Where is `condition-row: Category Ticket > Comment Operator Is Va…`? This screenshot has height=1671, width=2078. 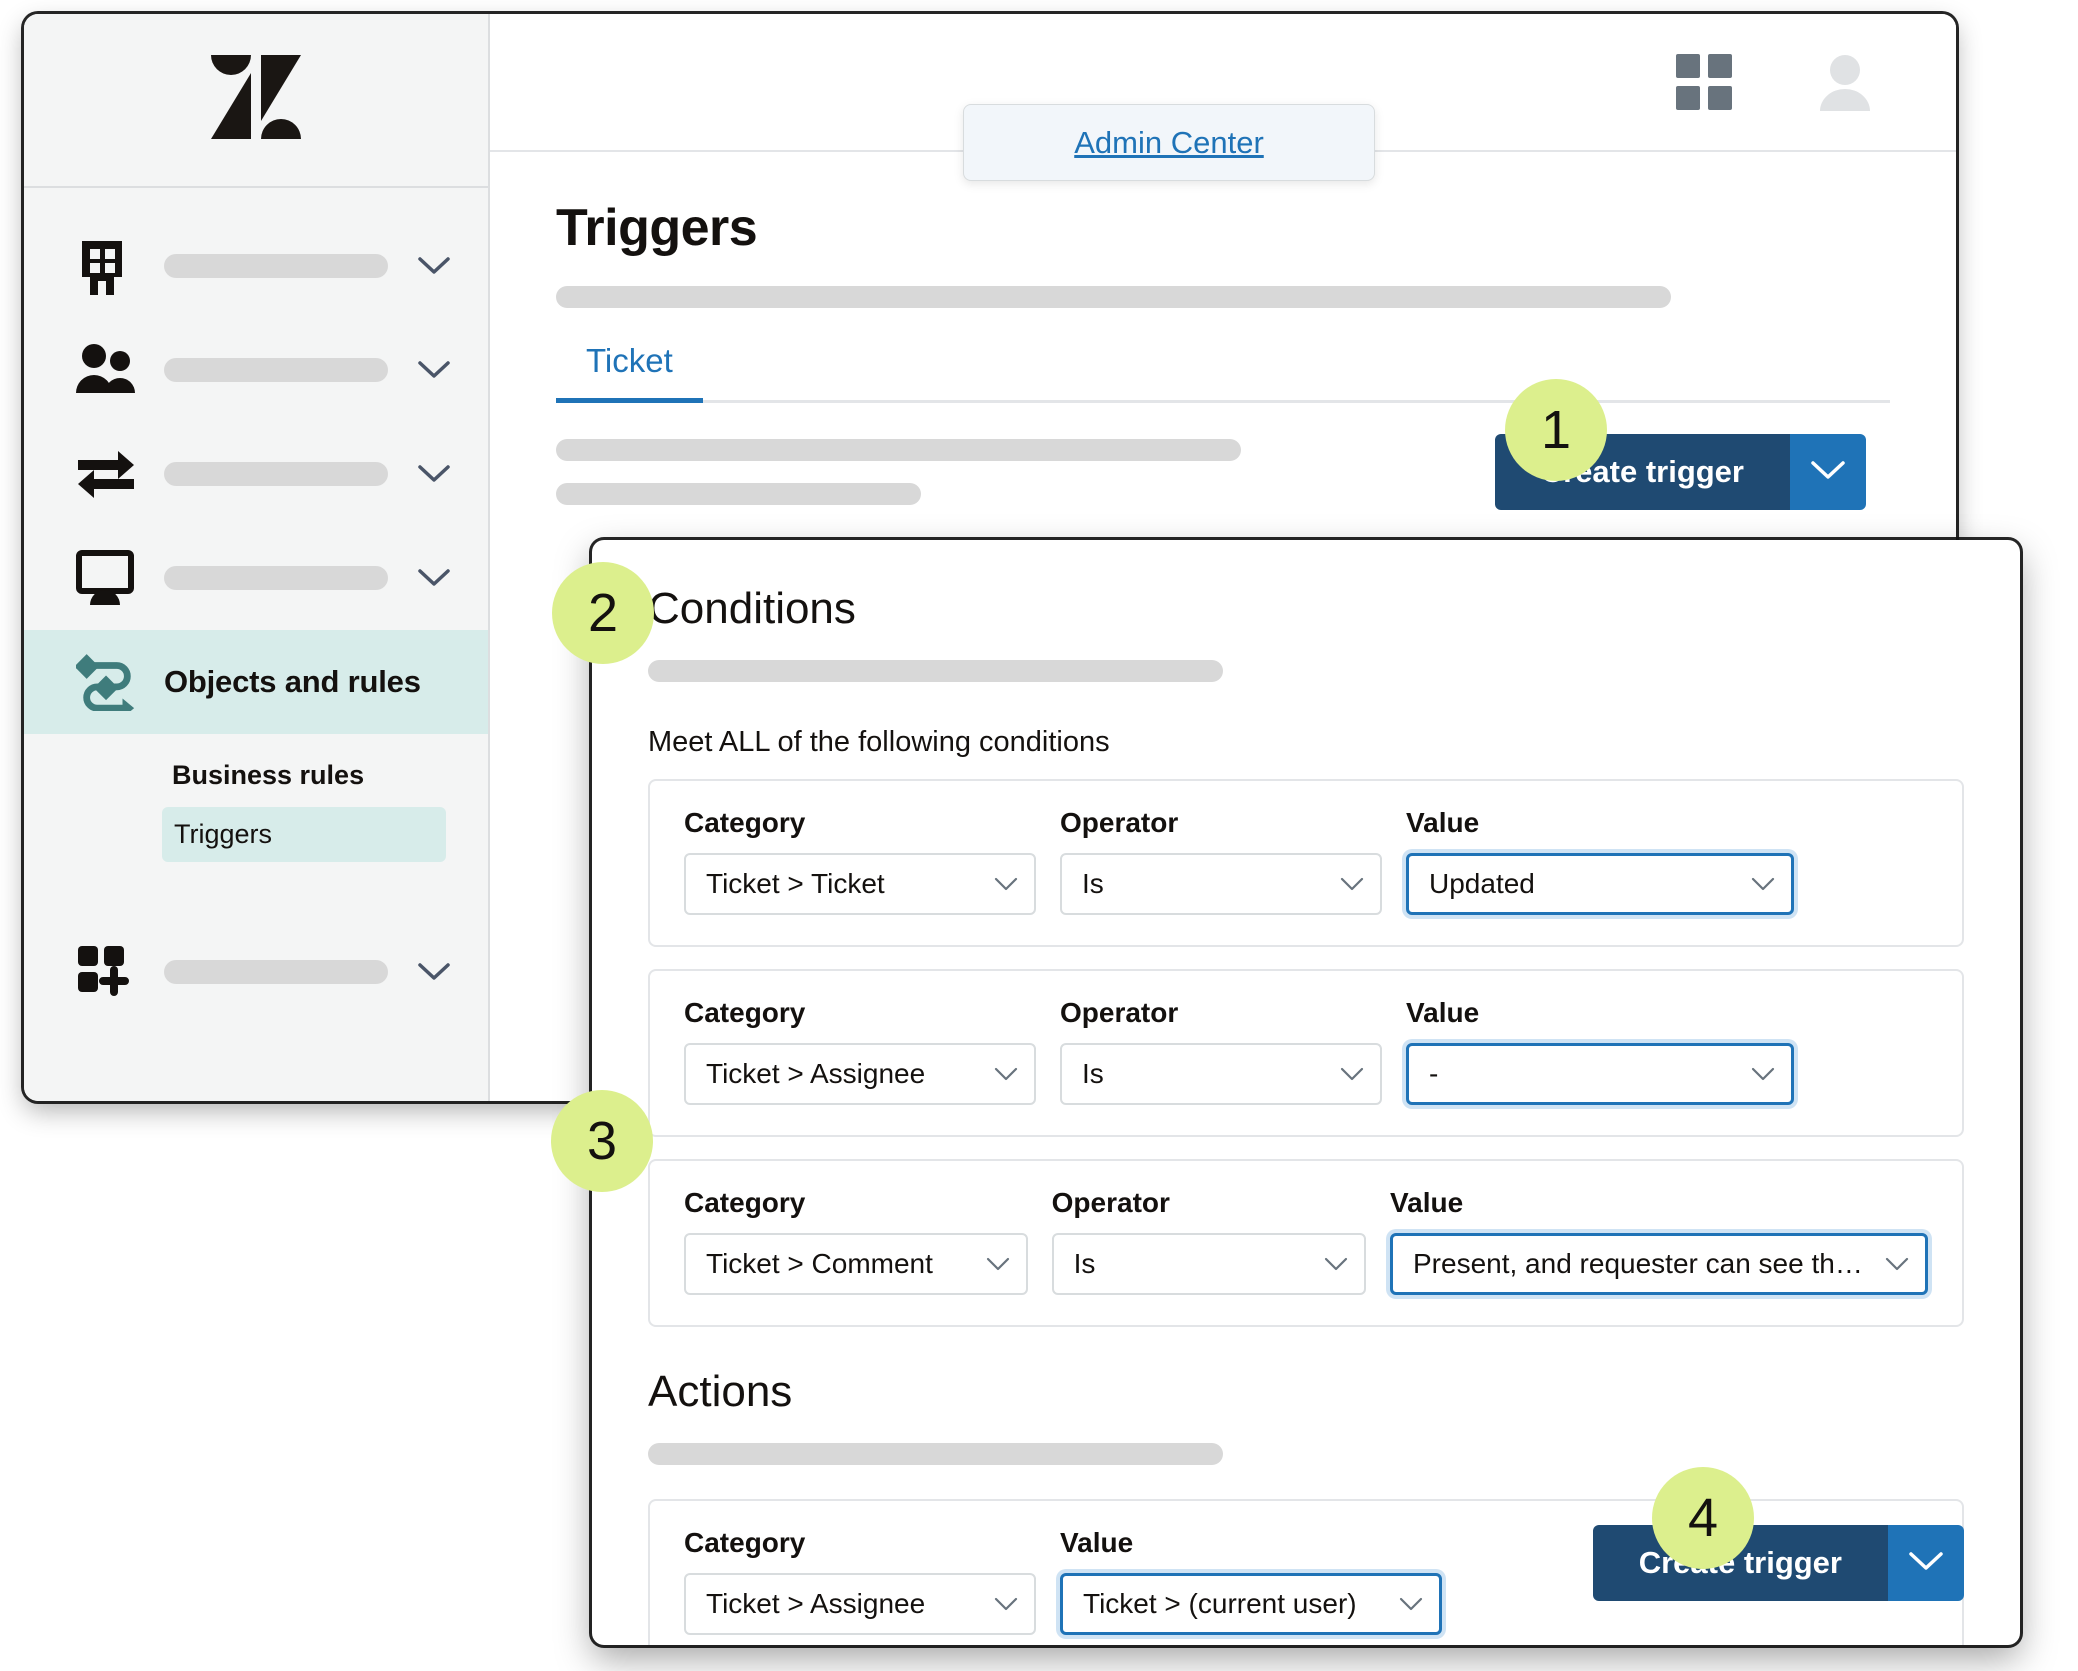 condition-row: Category Ticket > Comment Operator Is Va… is located at coordinates (1306, 1243).